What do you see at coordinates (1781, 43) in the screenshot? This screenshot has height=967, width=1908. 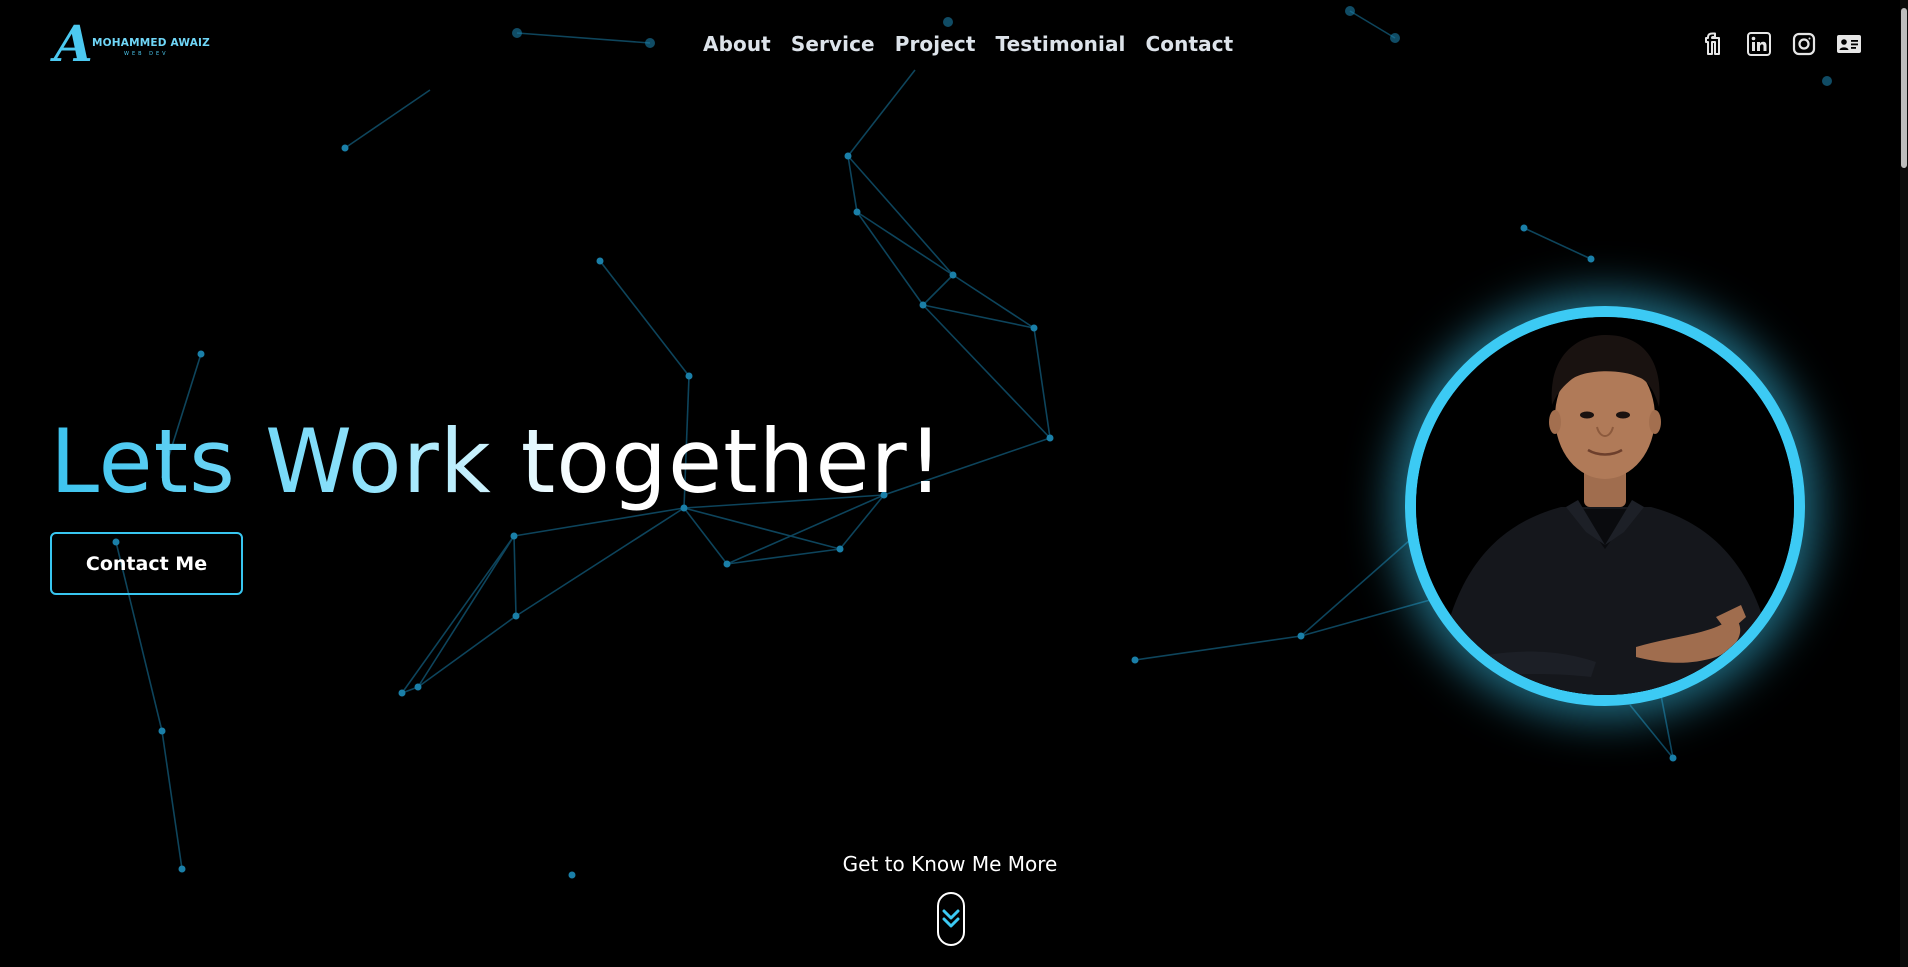 I see `social-links` at bounding box center [1781, 43].